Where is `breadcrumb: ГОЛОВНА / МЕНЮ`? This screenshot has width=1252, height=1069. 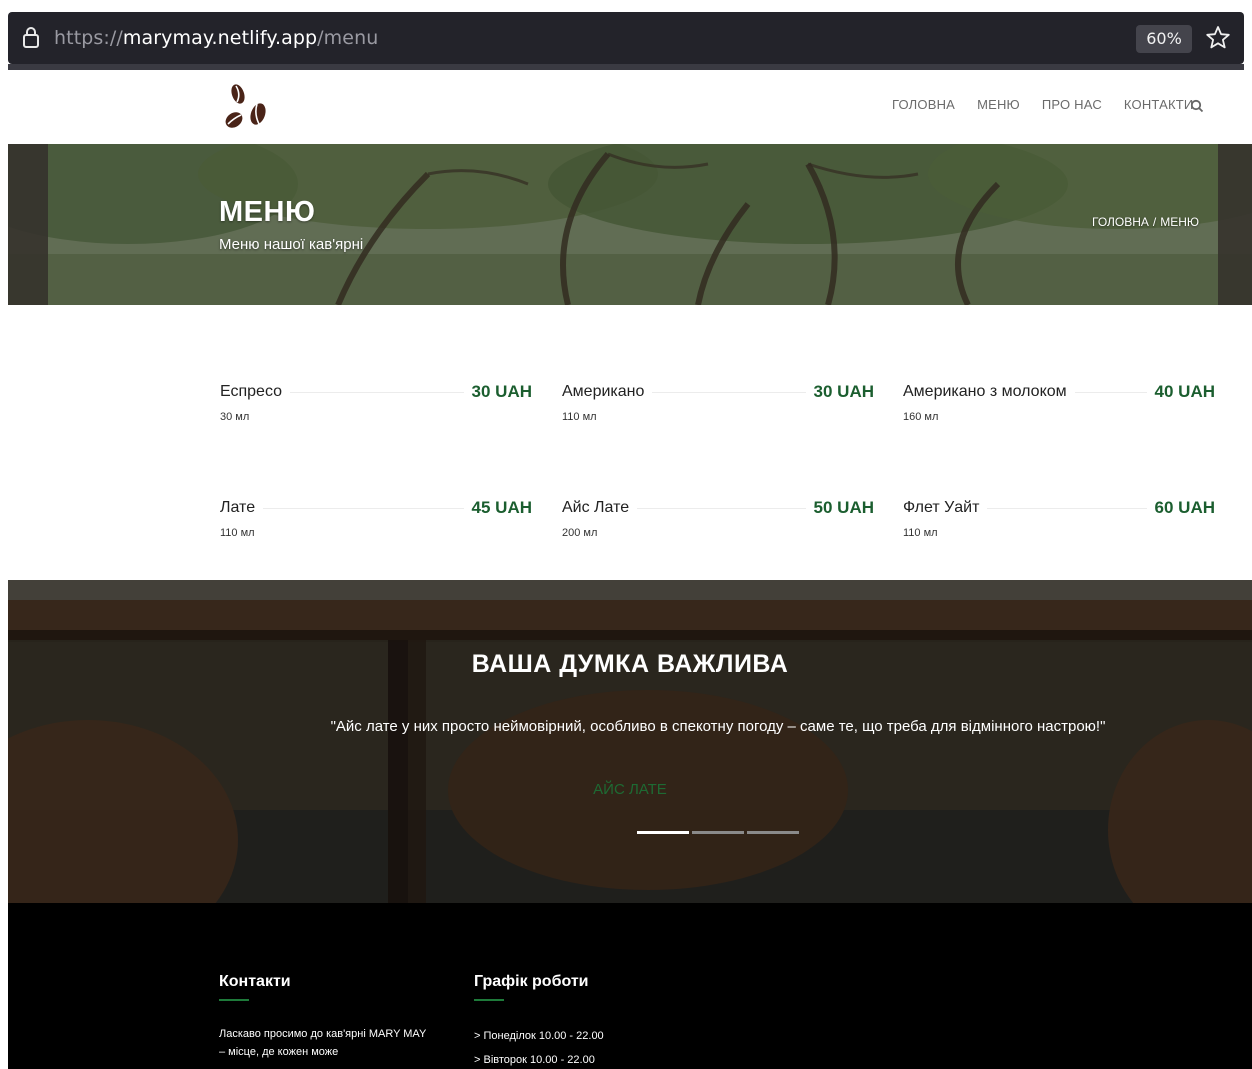
breadcrumb: ГОЛОВНА / МЕНЮ is located at coordinates (1145, 222).